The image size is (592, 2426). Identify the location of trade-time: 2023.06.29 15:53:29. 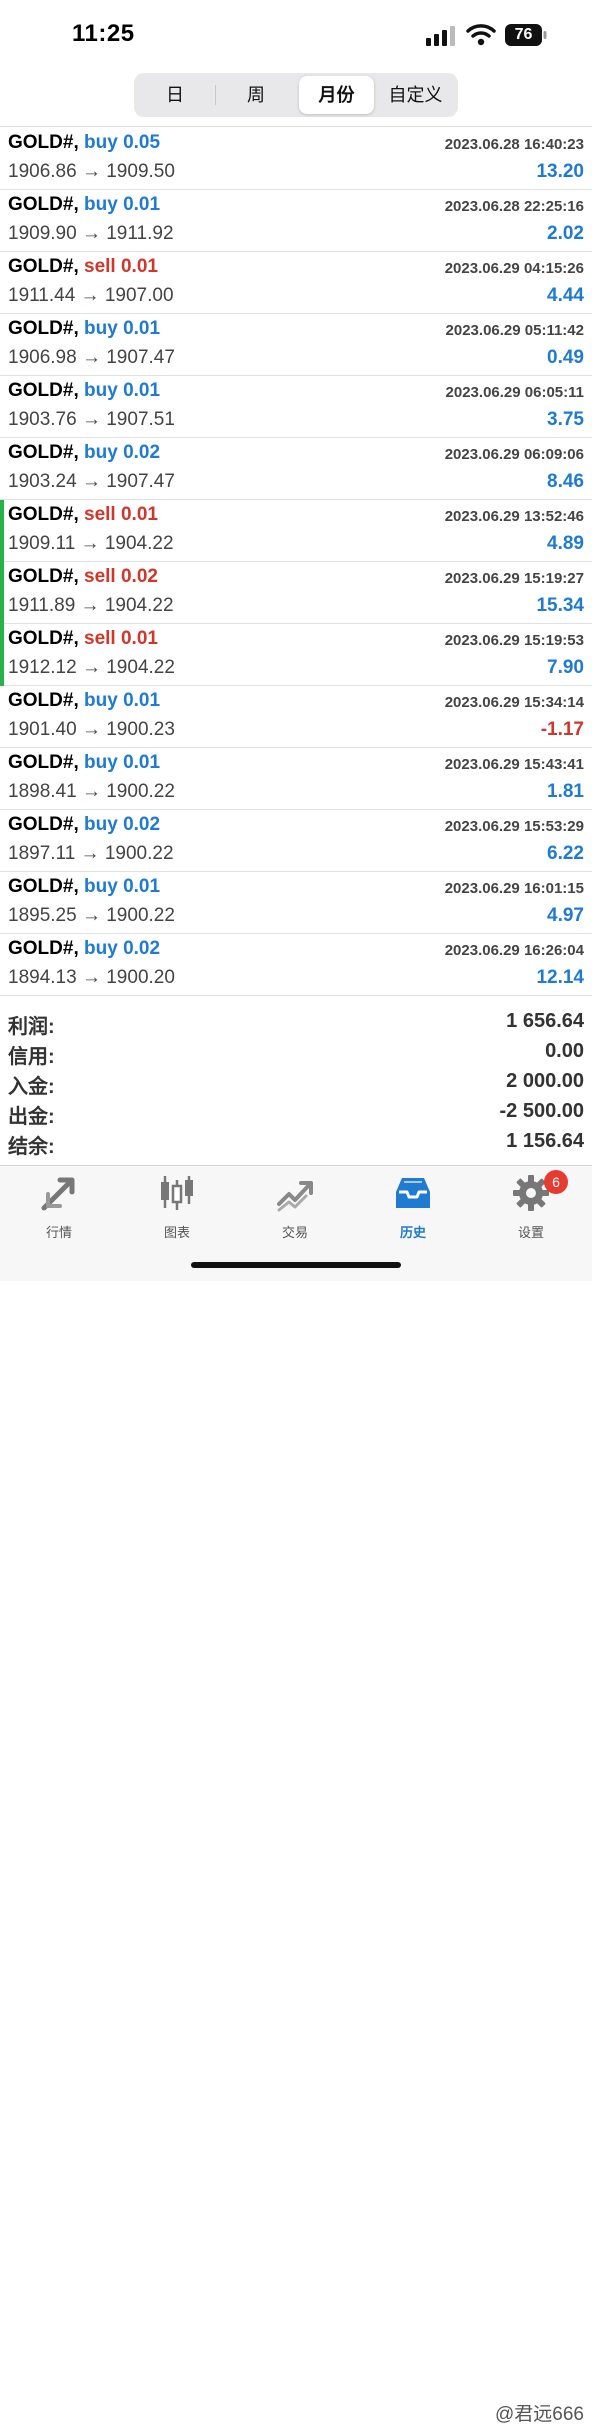
(514, 826).